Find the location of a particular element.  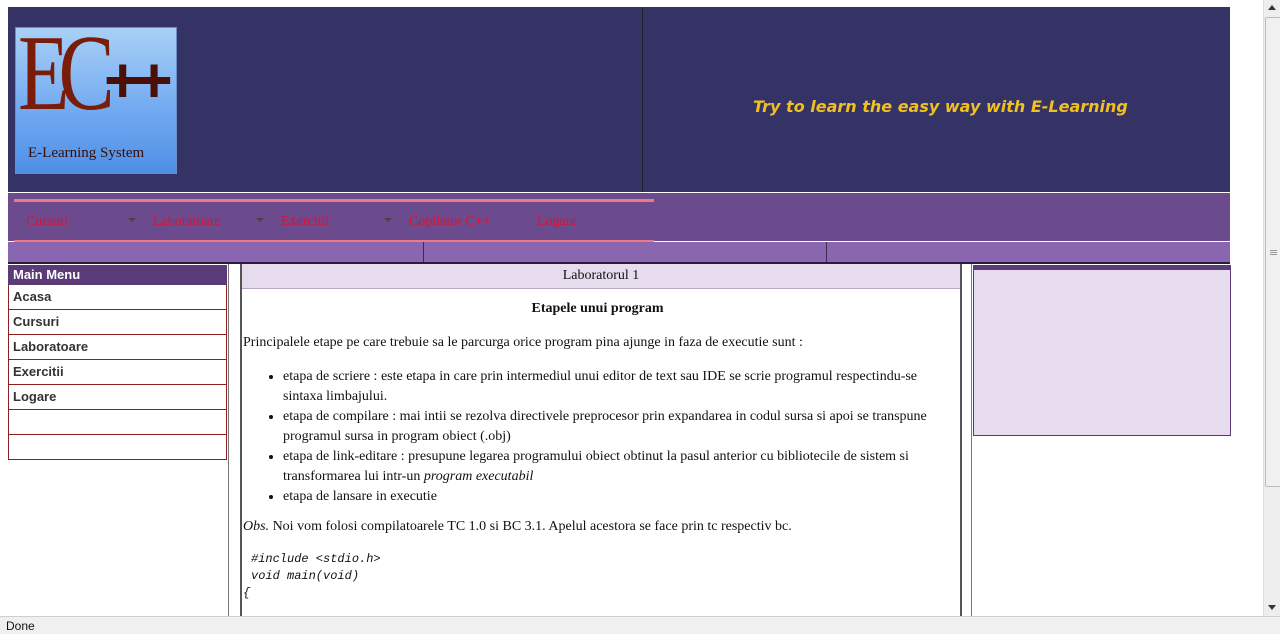

nav-item-compilator: Copilator C++ is located at coordinates (450, 222).